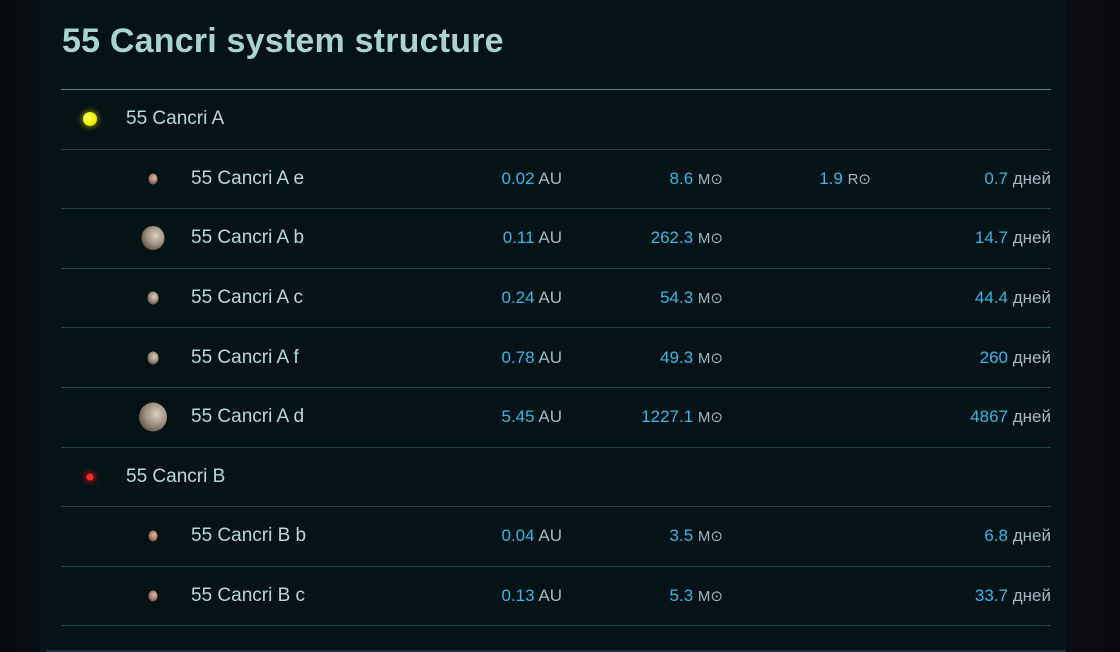 This screenshot has width=1120, height=652. What do you see at coordinates (248, 596) in the screenshot?
I see `planet-name: 55 Cancri B c` at bounding box center [248, 596].